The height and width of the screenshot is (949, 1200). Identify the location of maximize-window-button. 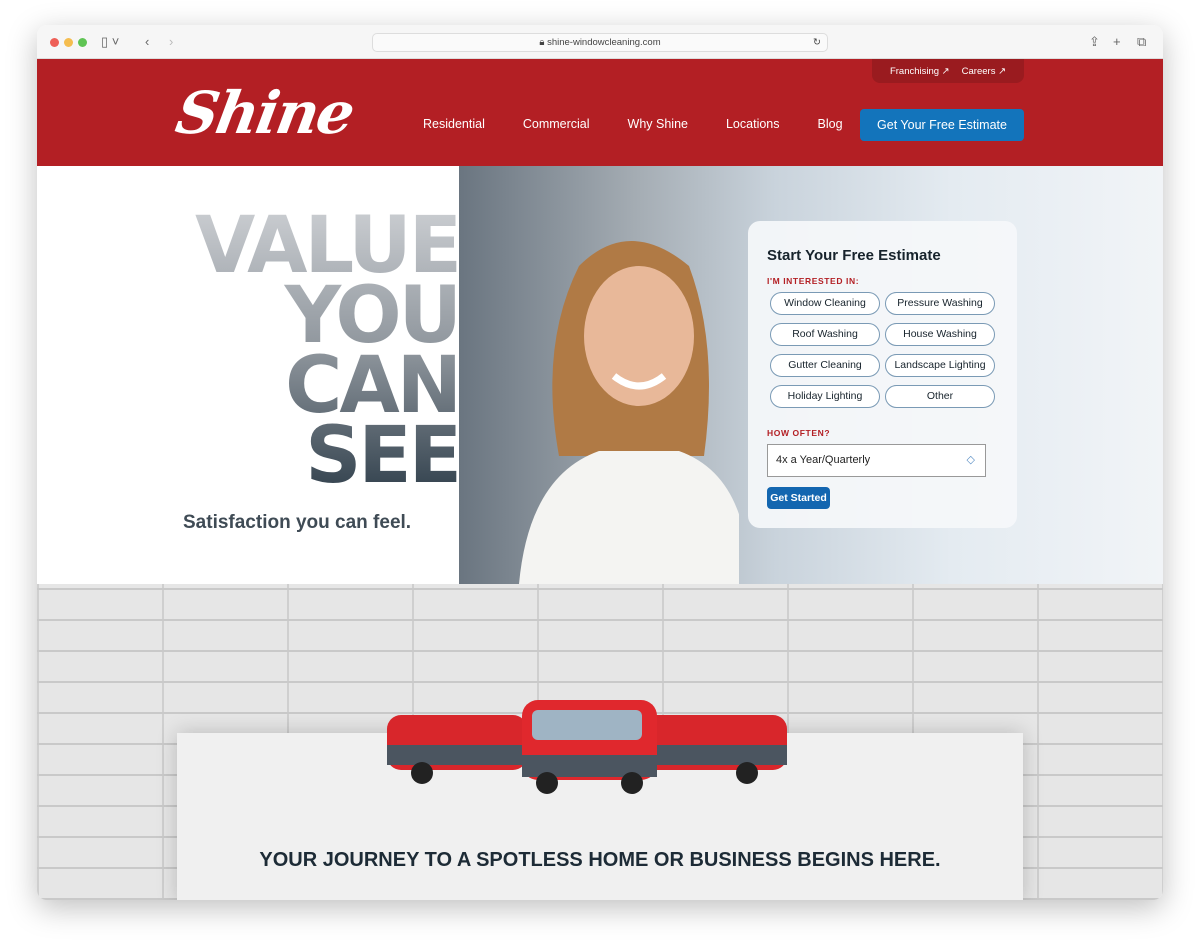
(82, 42).